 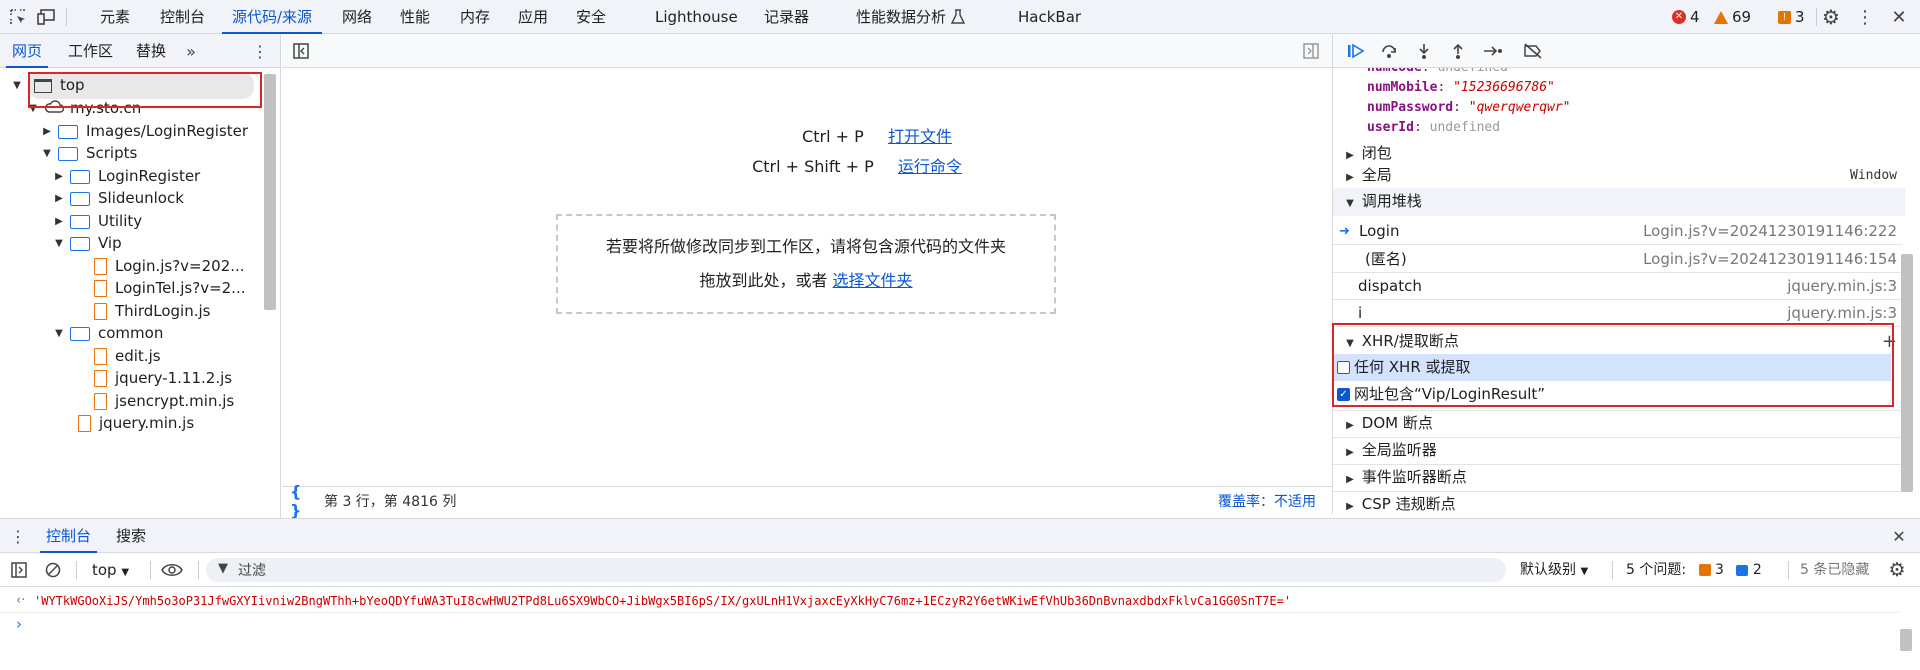 What do you see at coordinates (1554, 571) in the screenshot?
I see `log-level-select: 默认级别 ▼` at bounding box center [1554, 571].